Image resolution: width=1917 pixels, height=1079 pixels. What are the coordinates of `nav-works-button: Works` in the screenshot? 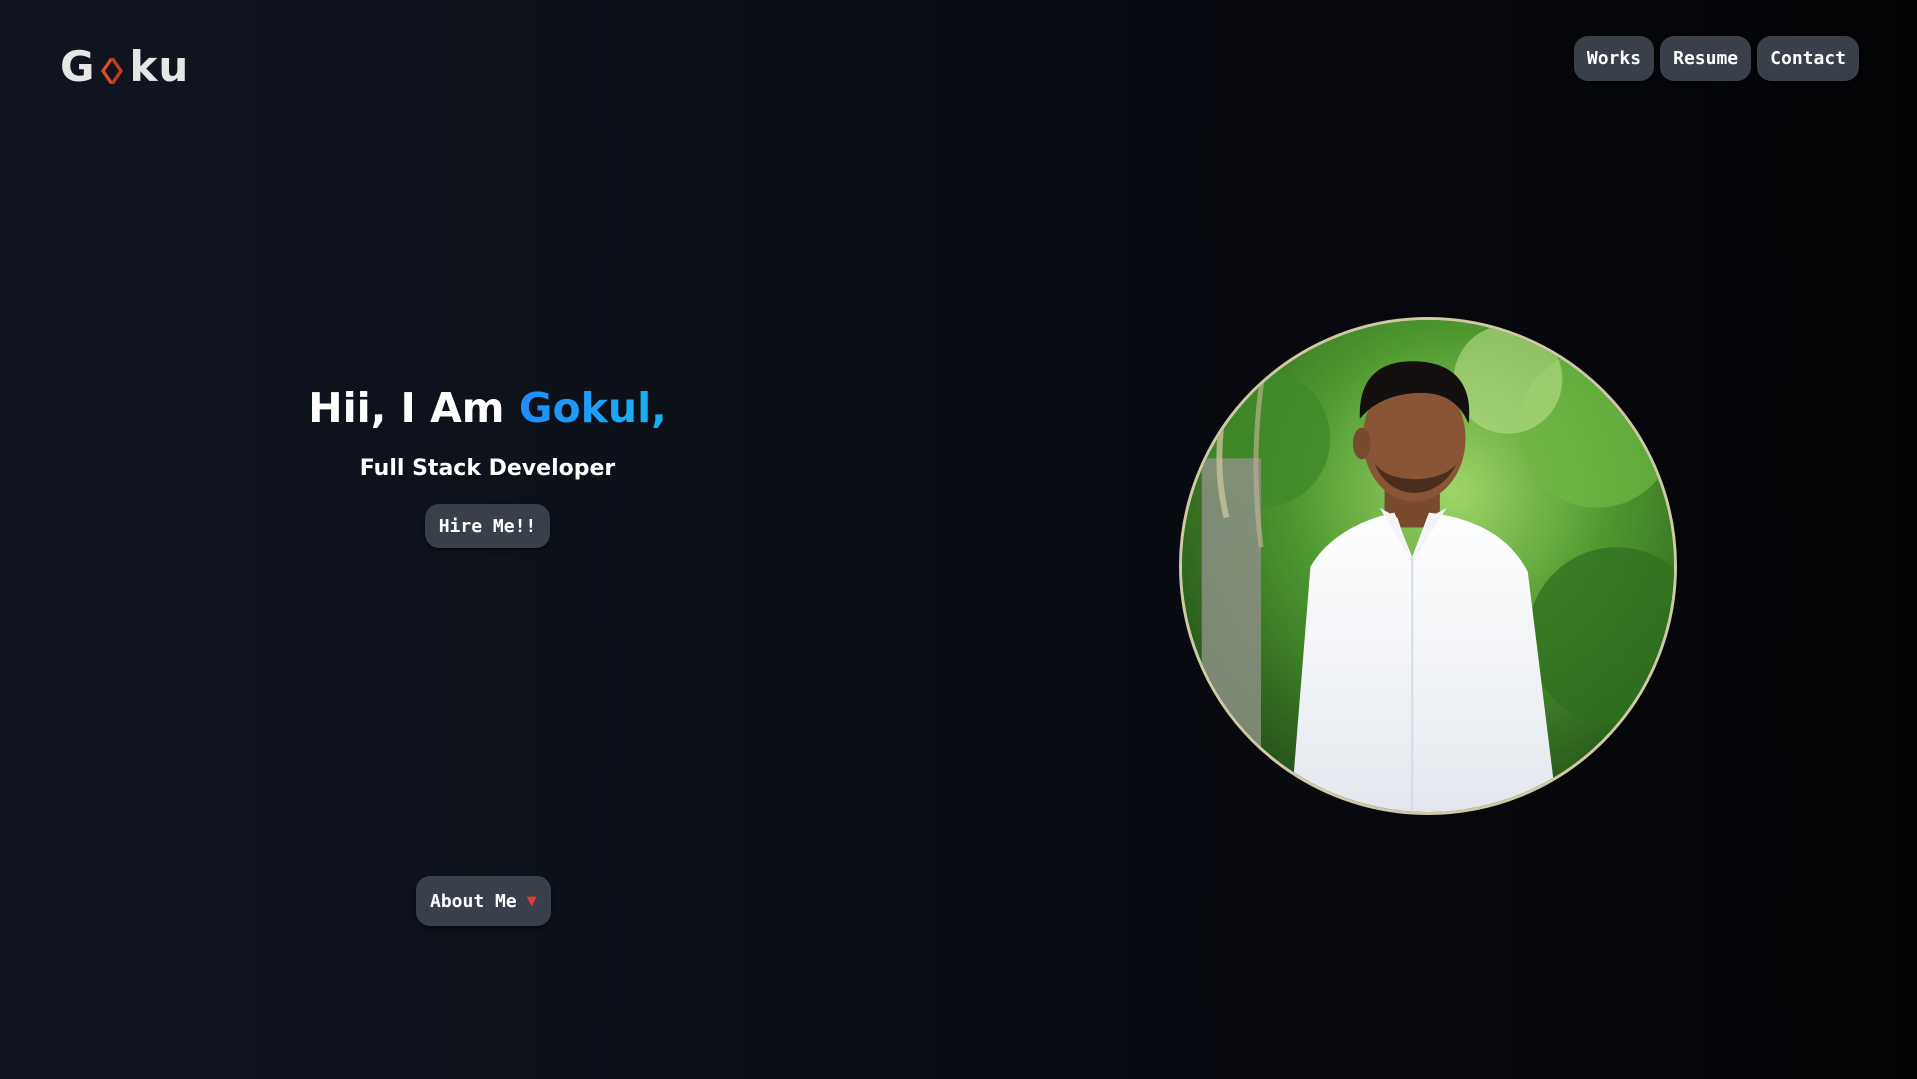 It's located at (1614, 58).